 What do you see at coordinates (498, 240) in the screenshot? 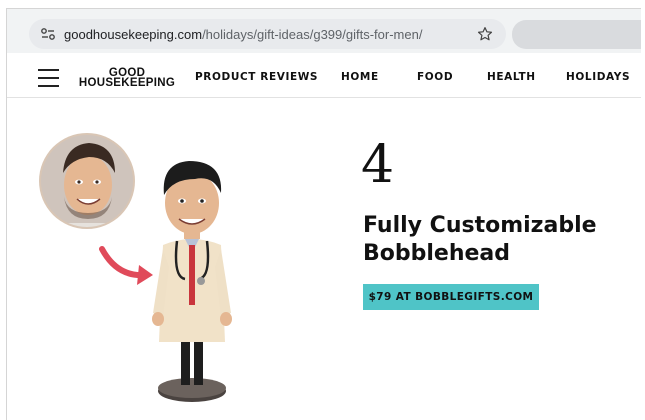
I see `product-title: Fully Customizable Bobblehead` at bounding box center [498, 240].